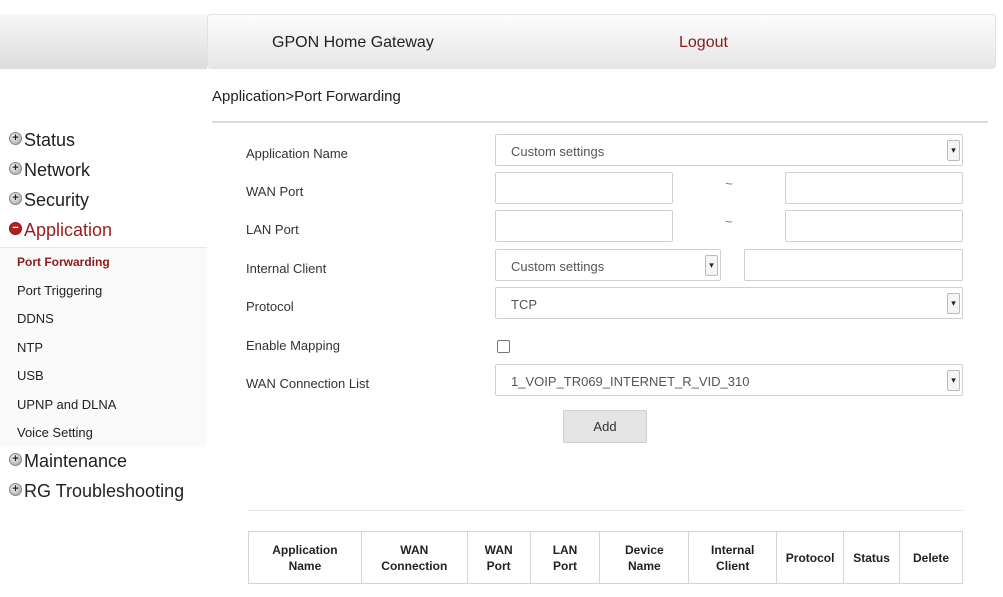 The height and width of the screenshot is (597, 1003). Describe the element at coordinates (270, 306) in the screenshot. I see `protocol-label: Protocol` at that location.